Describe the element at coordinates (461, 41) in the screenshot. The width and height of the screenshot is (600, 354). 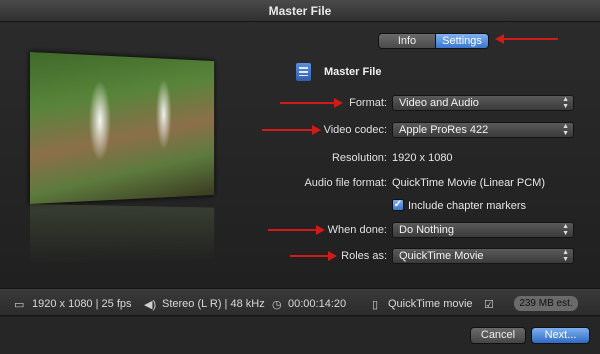
I see `tab-settings: Settings` at that location.